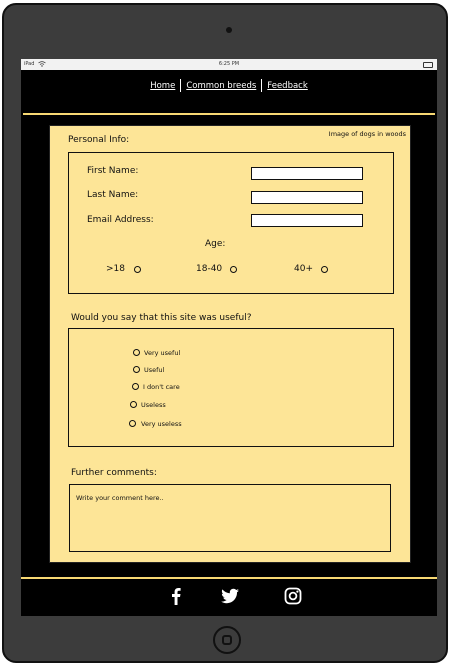  I want to click on footer, so click(229, 597).